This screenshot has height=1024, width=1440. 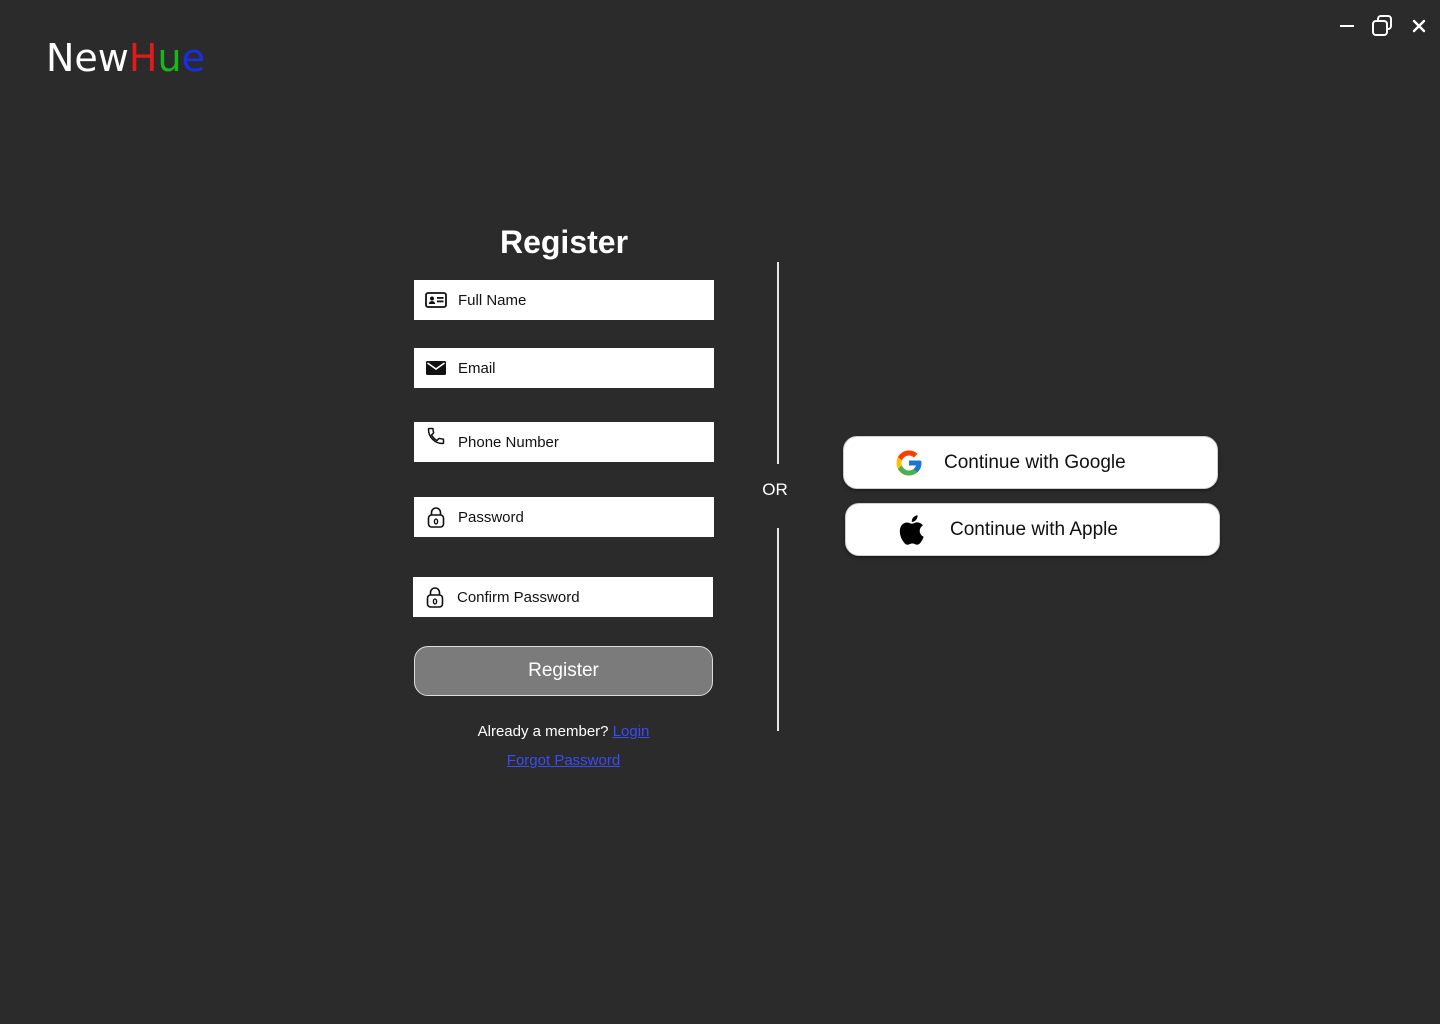 I want to click on password-input, so click(x=578, y=517).